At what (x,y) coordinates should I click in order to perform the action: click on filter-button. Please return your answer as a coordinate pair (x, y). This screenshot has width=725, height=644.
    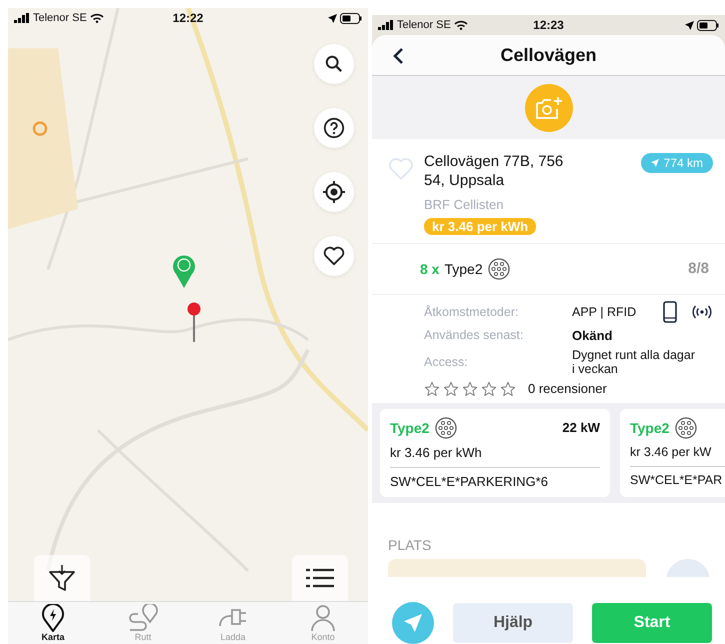
    Looking at the image, I should click on (62, 578).